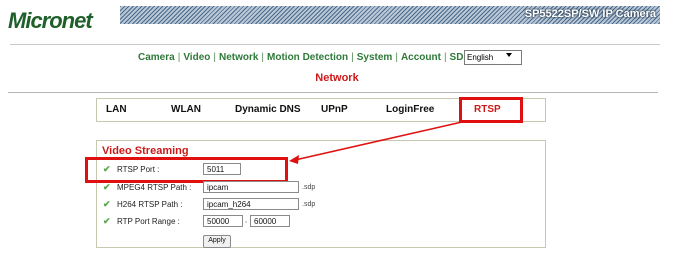 The width and height of the screenshot is (674, 261). I want to click on chevron-down-icon, so click(509, 55).